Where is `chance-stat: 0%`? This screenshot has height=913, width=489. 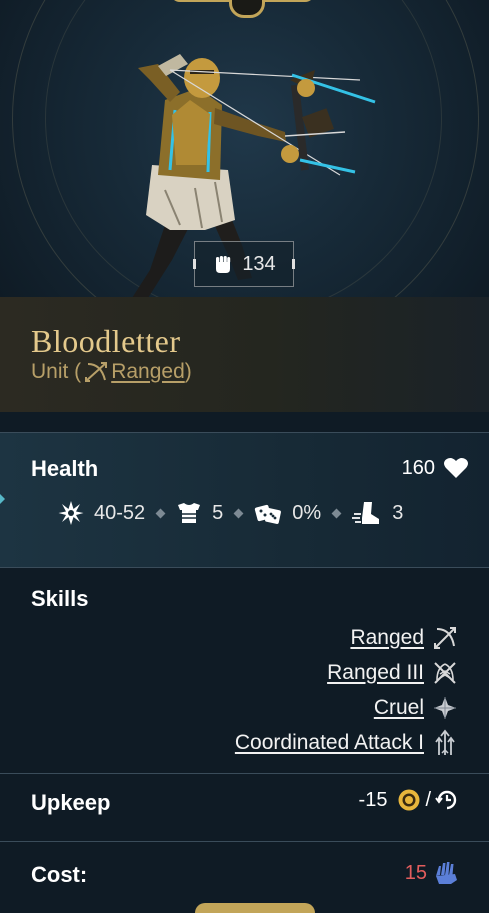 chance-stat: 0% is located at coordinates (287, 513).